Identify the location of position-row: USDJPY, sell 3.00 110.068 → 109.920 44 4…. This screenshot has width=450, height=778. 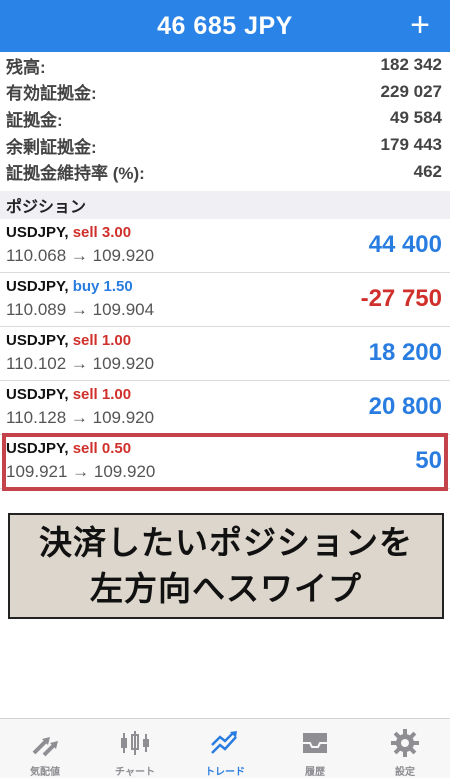
(225, 246).